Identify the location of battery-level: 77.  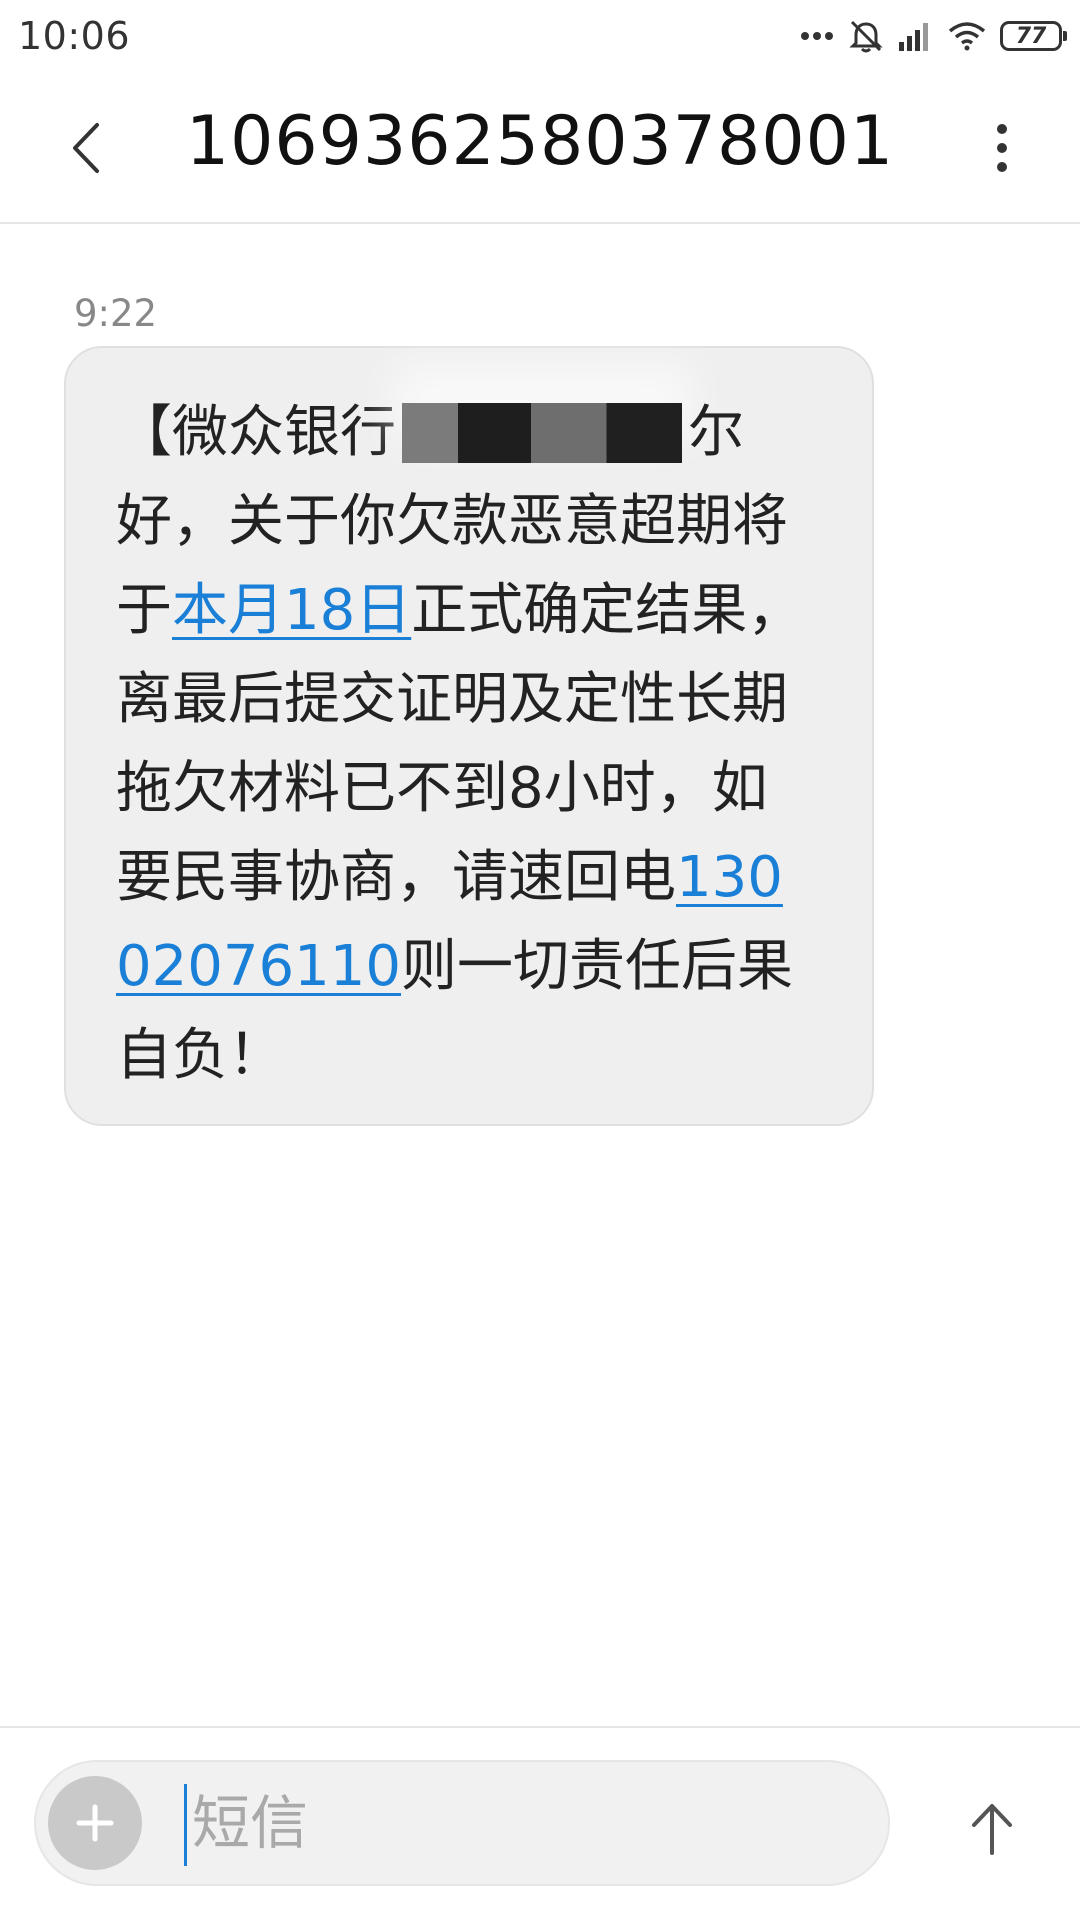
(1031, 36).